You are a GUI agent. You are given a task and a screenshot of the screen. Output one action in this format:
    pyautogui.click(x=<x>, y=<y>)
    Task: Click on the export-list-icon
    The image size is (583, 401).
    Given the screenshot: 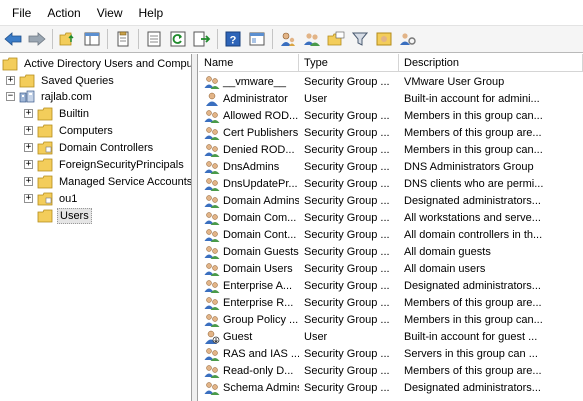 What is the action you would take?
    pyautogui.click(x=201, y=39)
    